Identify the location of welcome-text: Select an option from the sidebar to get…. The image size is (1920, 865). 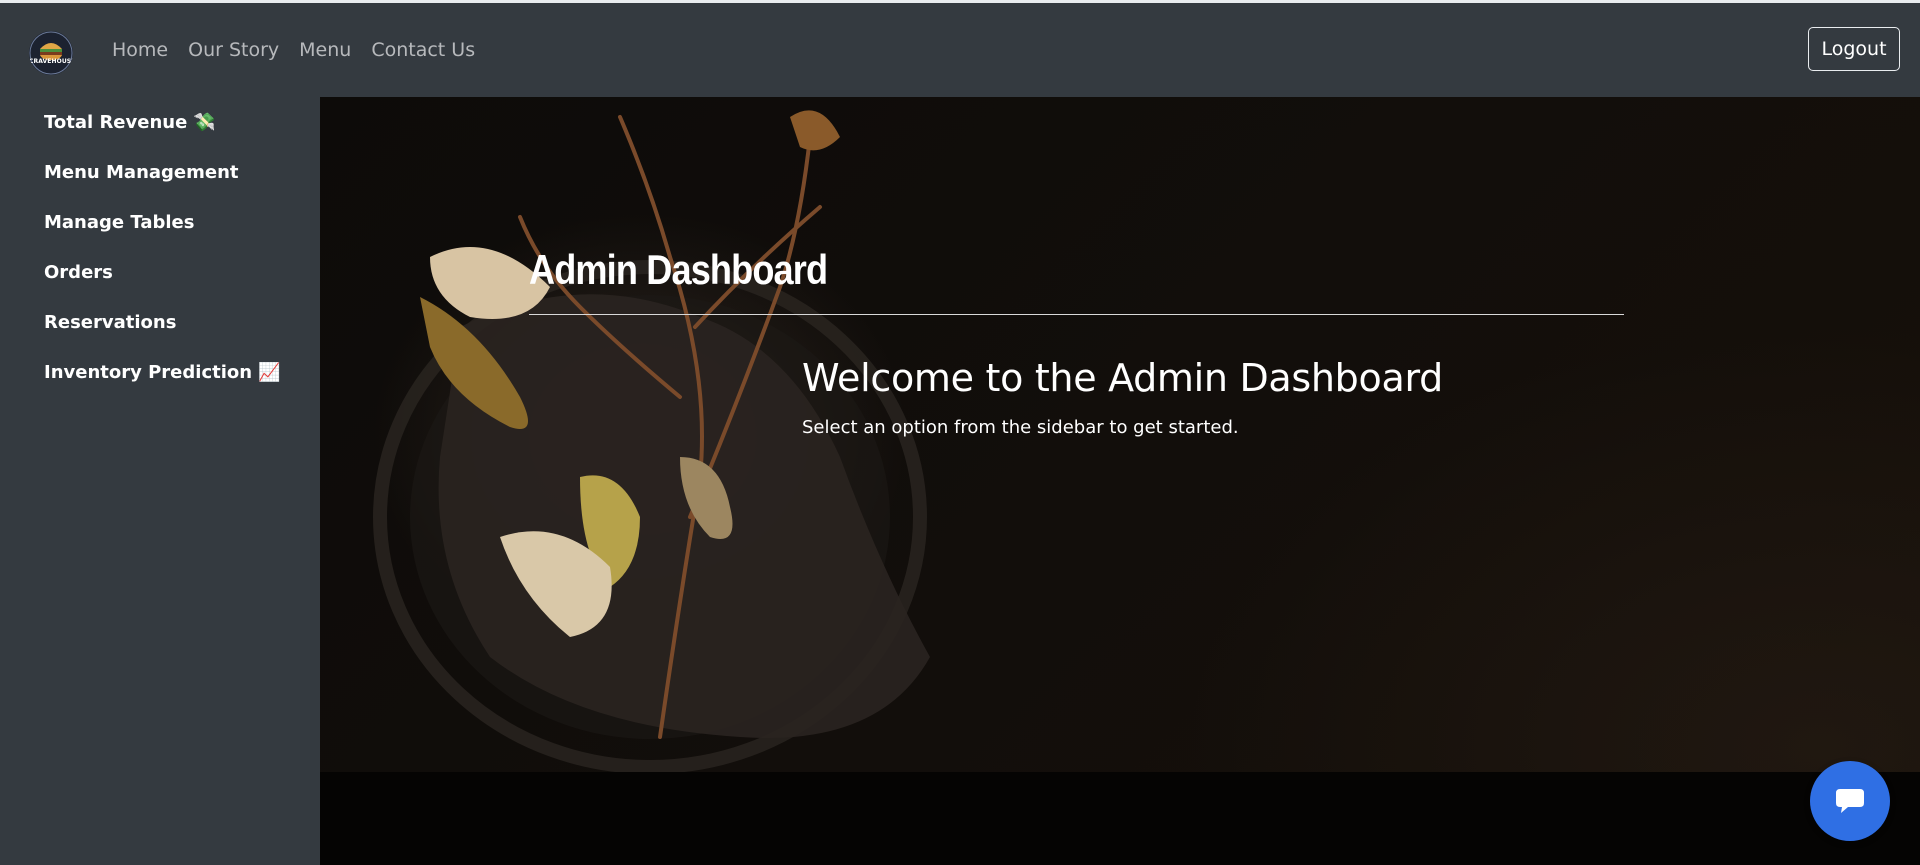
(1020, 427).